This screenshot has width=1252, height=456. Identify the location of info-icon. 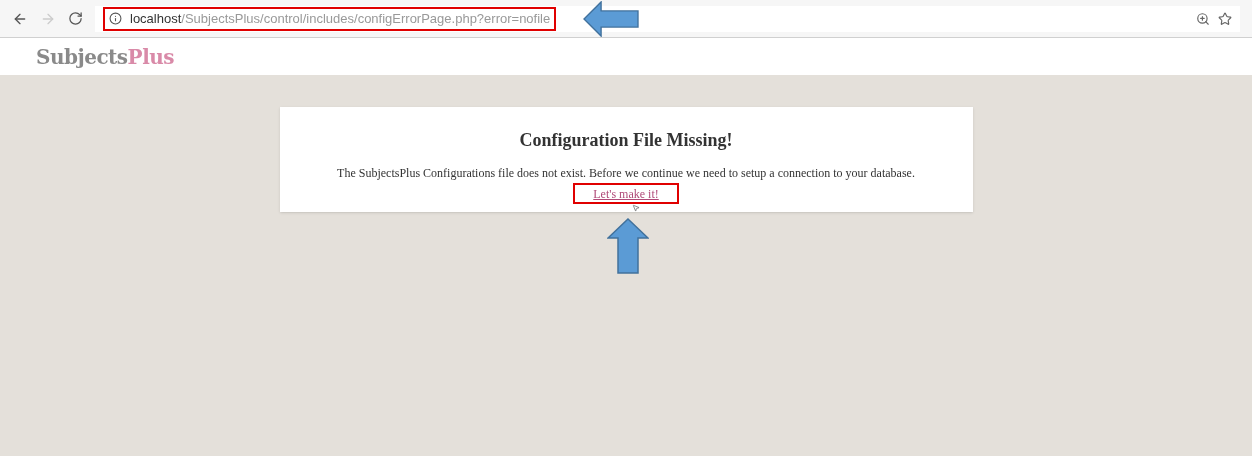
(115, 18).